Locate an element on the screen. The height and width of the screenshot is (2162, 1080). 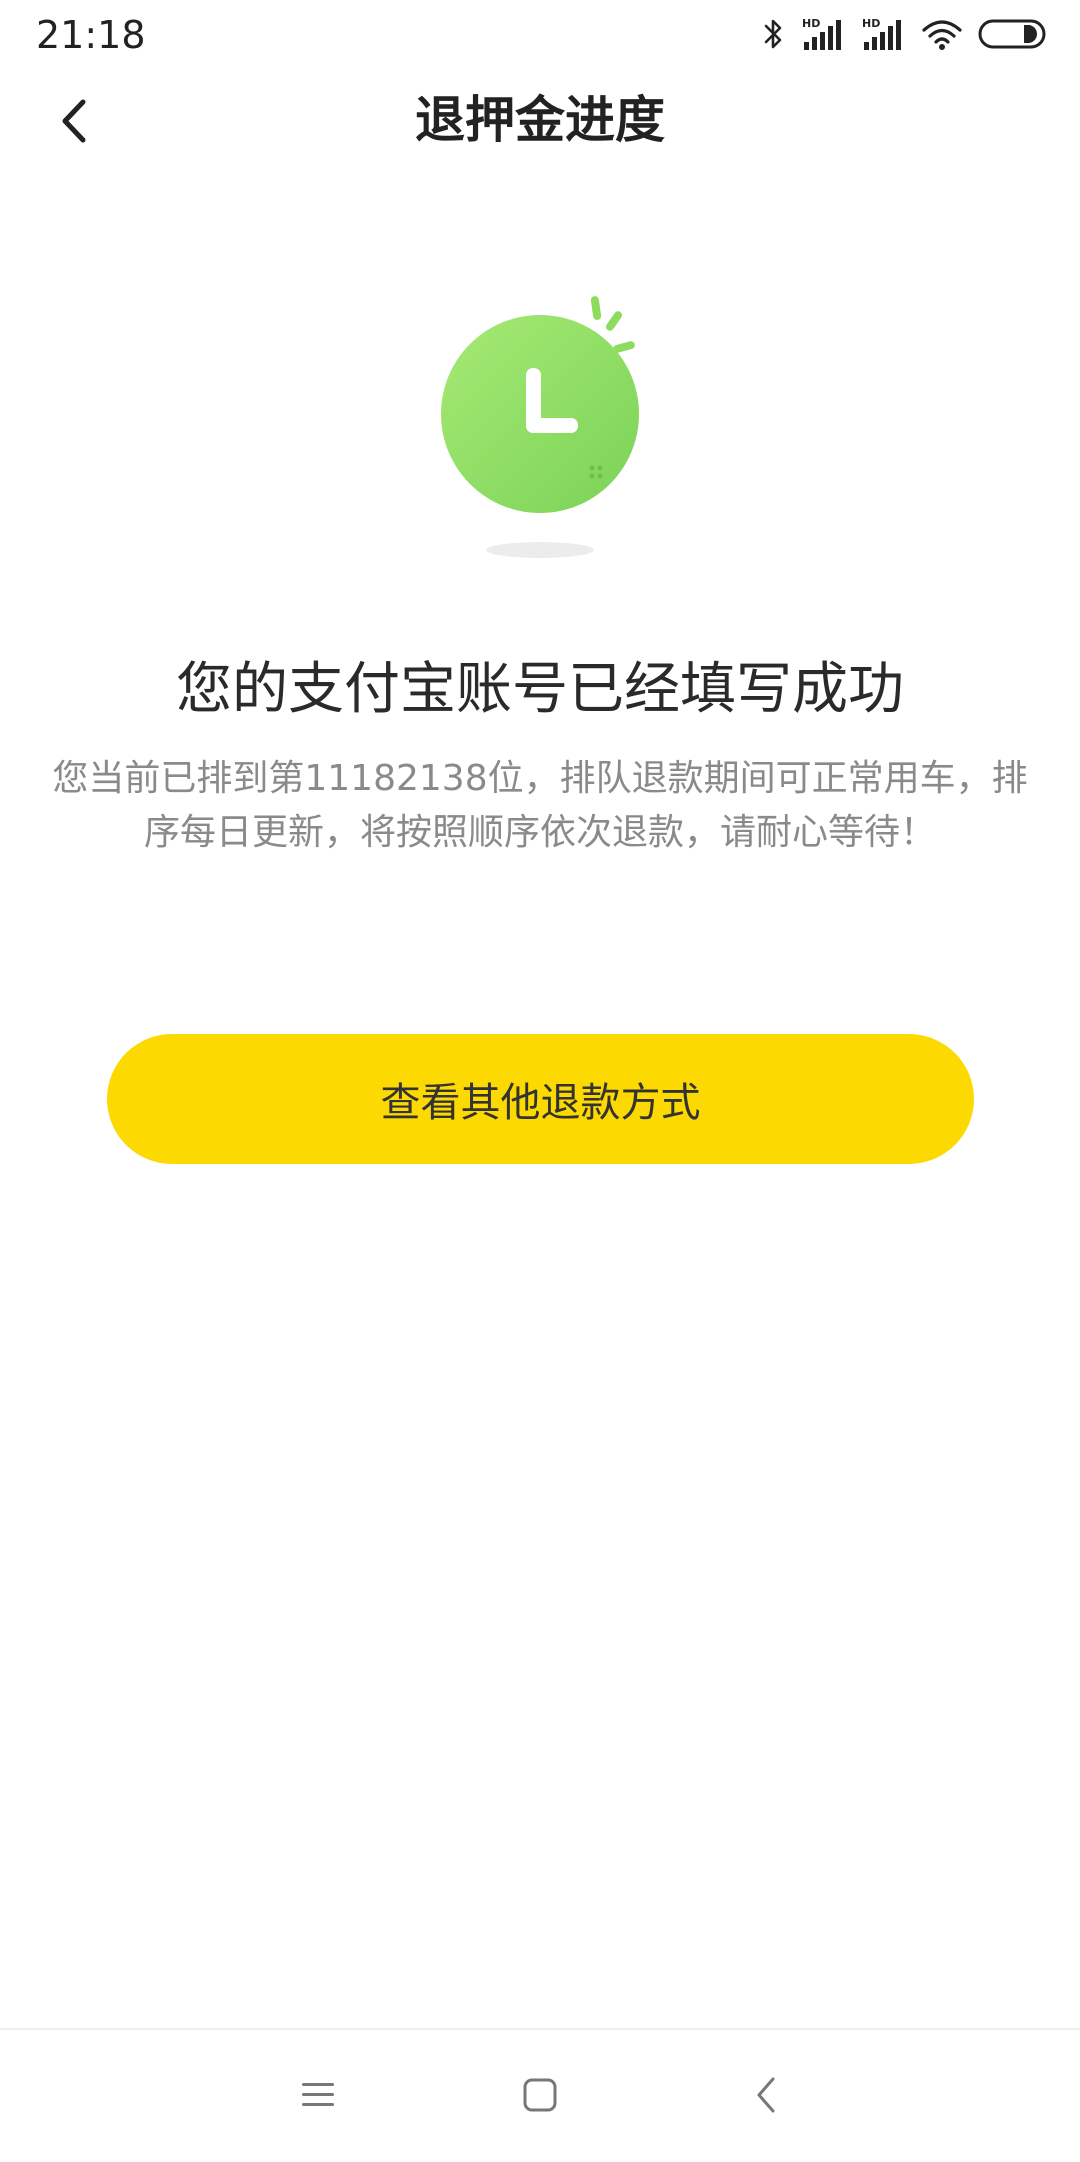
status-time: 21:18 is located at coordinates (91, 35).